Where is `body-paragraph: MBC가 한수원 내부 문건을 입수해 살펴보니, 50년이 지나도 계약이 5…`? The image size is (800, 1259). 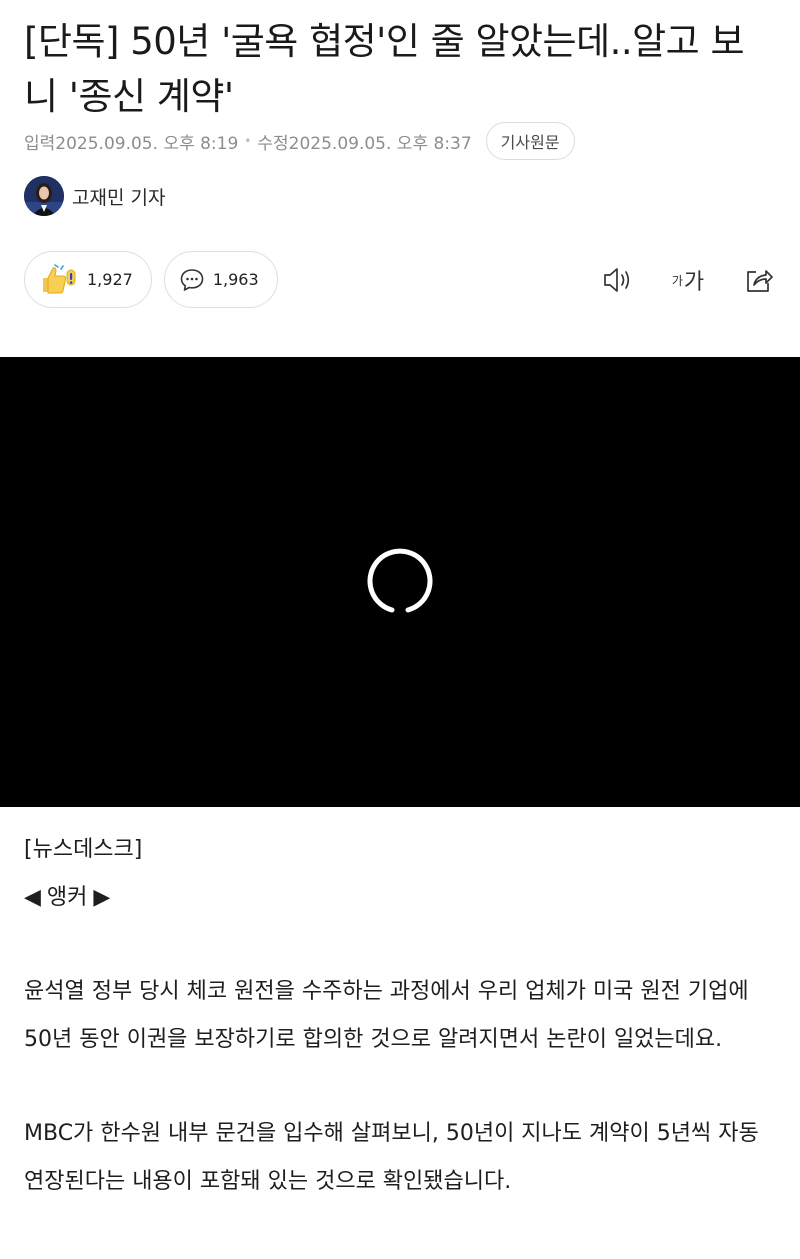 body-paragraph: MBC가 한수원 내부 문건을 입수해 살펴보니, 50년이 지나도 계약이 5… is located at coordinates (391, 1157).